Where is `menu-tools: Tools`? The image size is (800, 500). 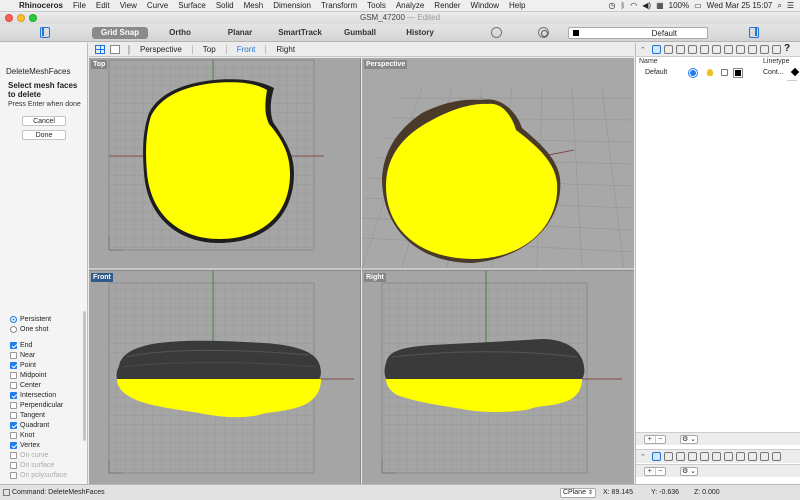
menu-tools: Tools is located at coordinates (376, 5).